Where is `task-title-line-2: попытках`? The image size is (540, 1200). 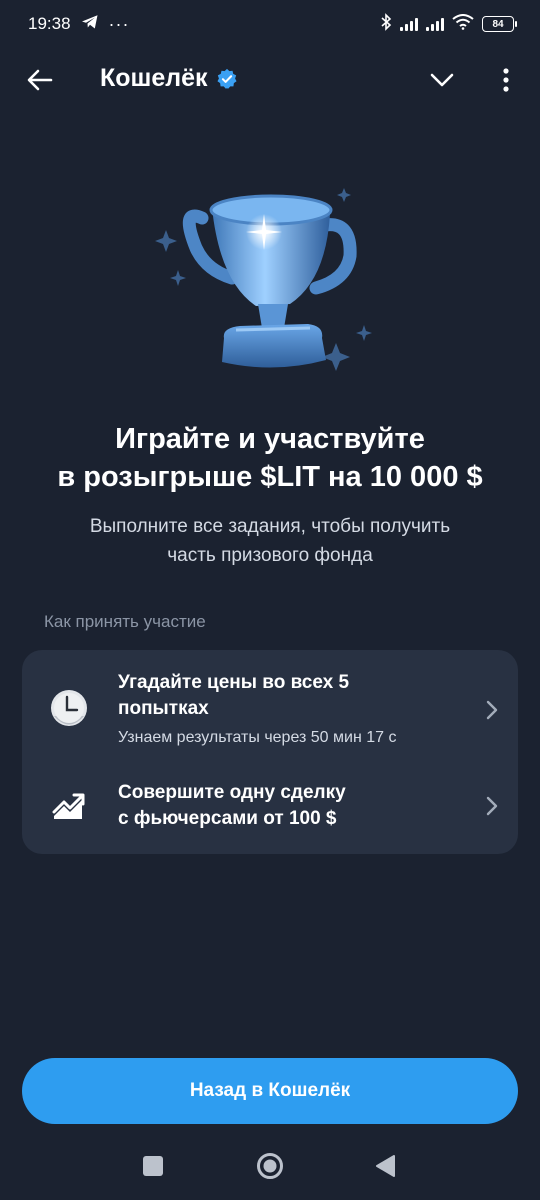 task-title-line-2: попытках is located at coordinates (163, 708).